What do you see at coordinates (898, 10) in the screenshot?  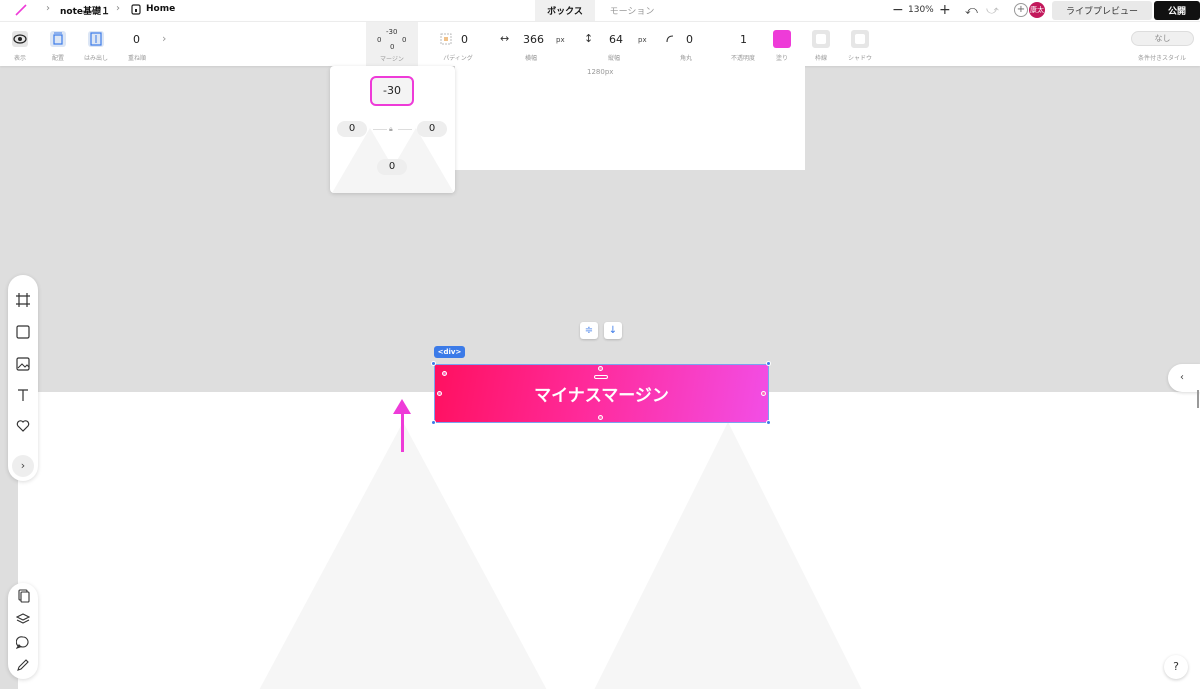 I see `zoom-out-button: −` at bounding box center [898, 10].